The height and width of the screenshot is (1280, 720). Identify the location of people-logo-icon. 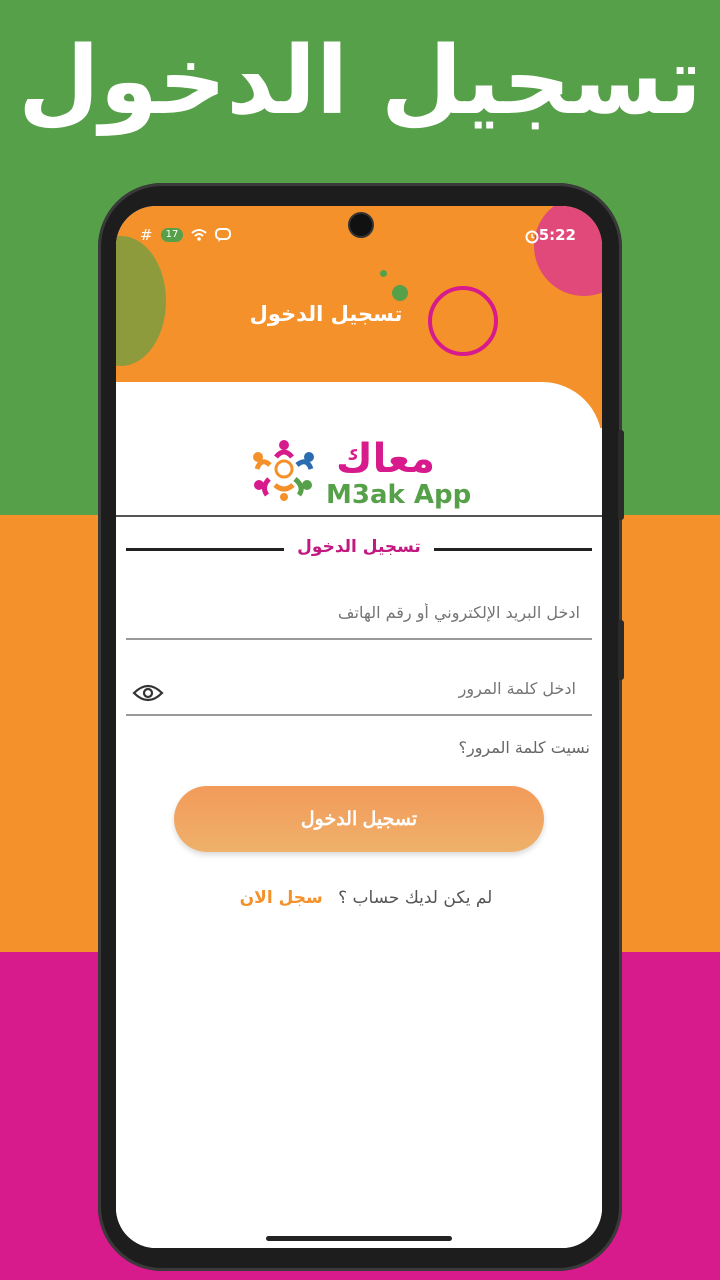
(283, 470).